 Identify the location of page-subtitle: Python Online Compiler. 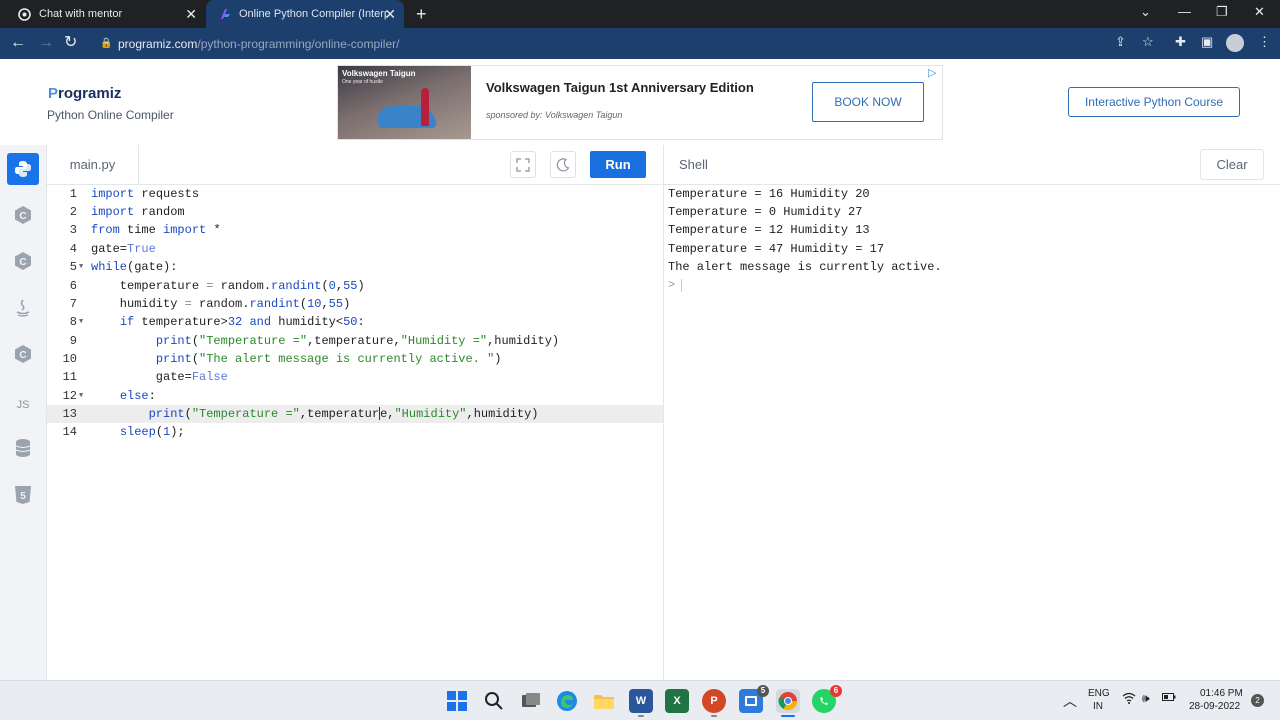
(110, 115).